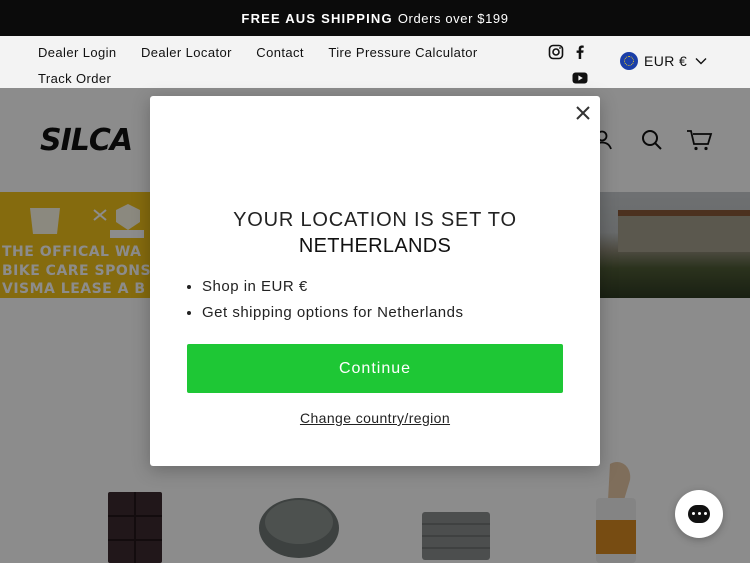 The image size is (750, 563). I want to click on list-item: Get shipping options for Netherlands, so click(332, 313).